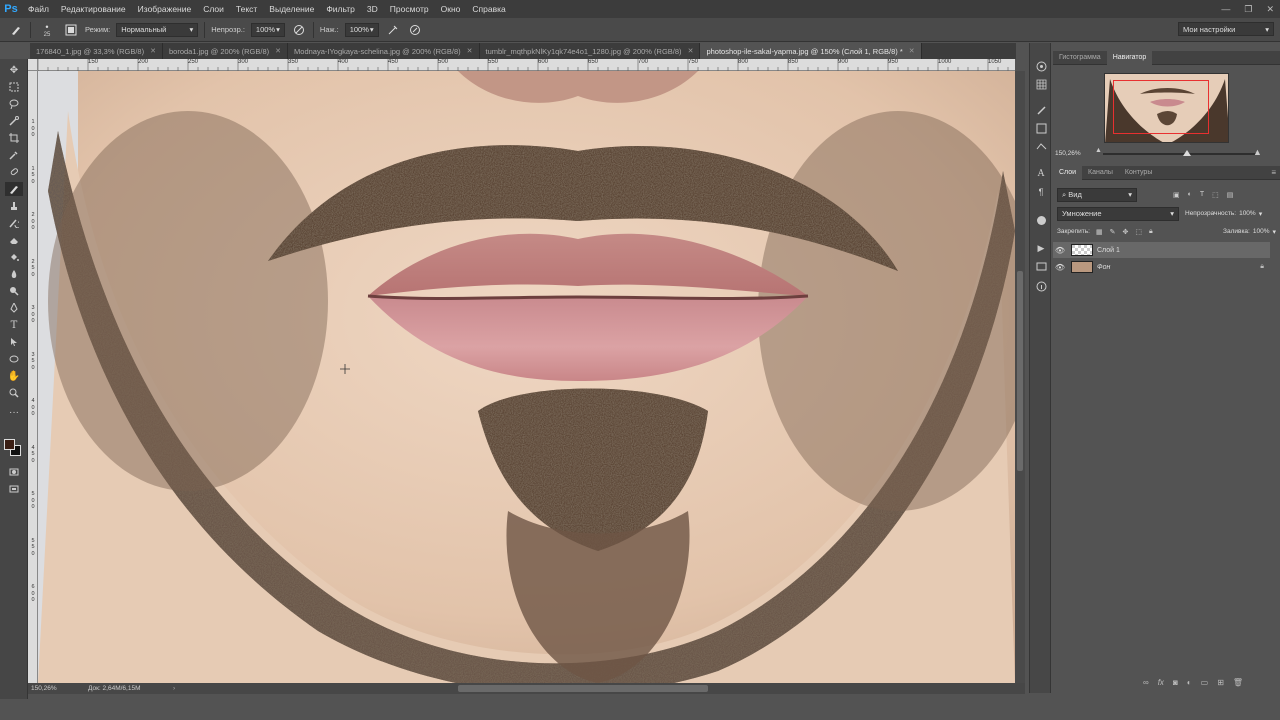  Describe the element at coordinates (9, 444) in the screenshot. I see `foreground-color-swatch` at that location.